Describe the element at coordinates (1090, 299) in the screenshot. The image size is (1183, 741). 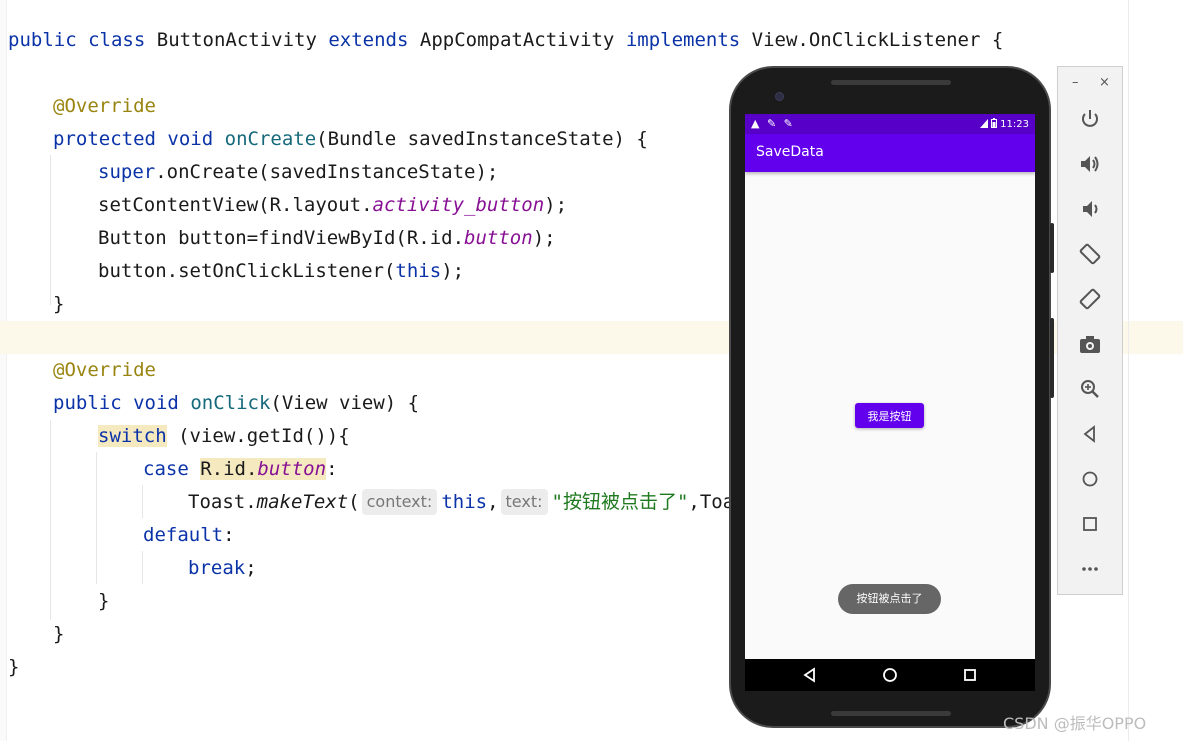
I see `rotate-right-icon` at that location.